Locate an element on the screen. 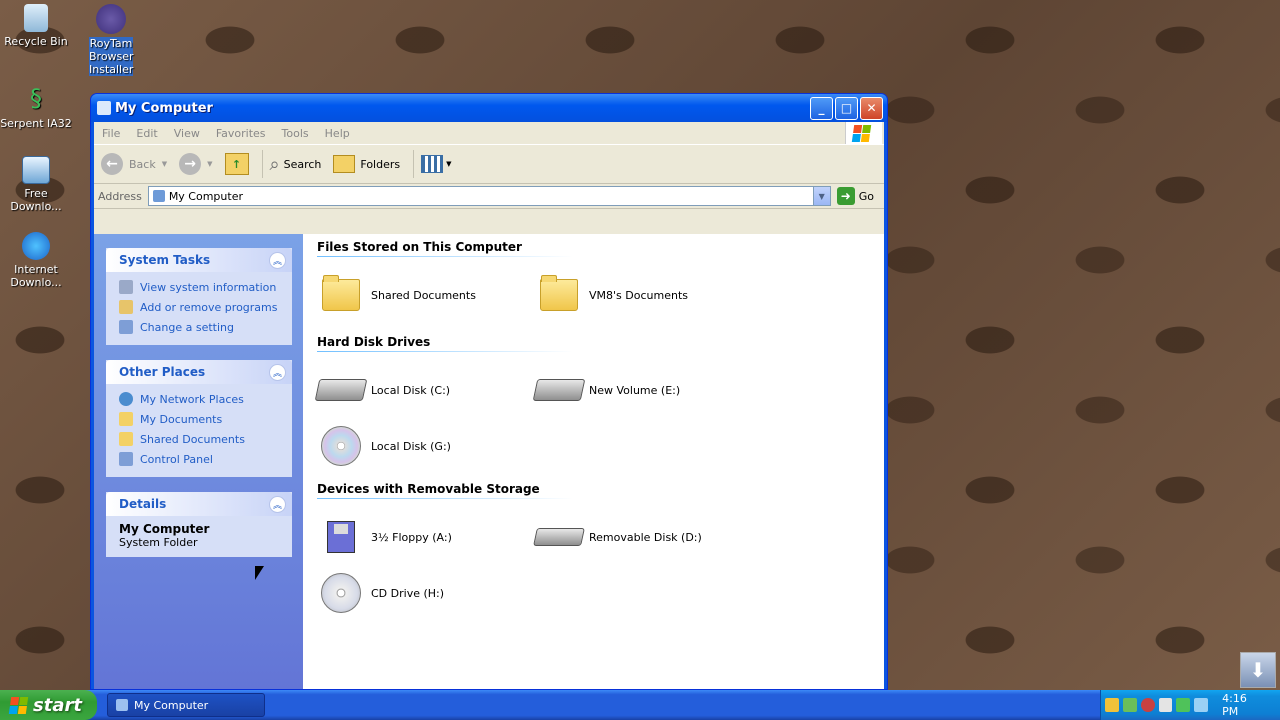 This screenshot has height=720, width=1280. item-local-disk-g: Local Disk (G:) is located at coordinates (426, 446).